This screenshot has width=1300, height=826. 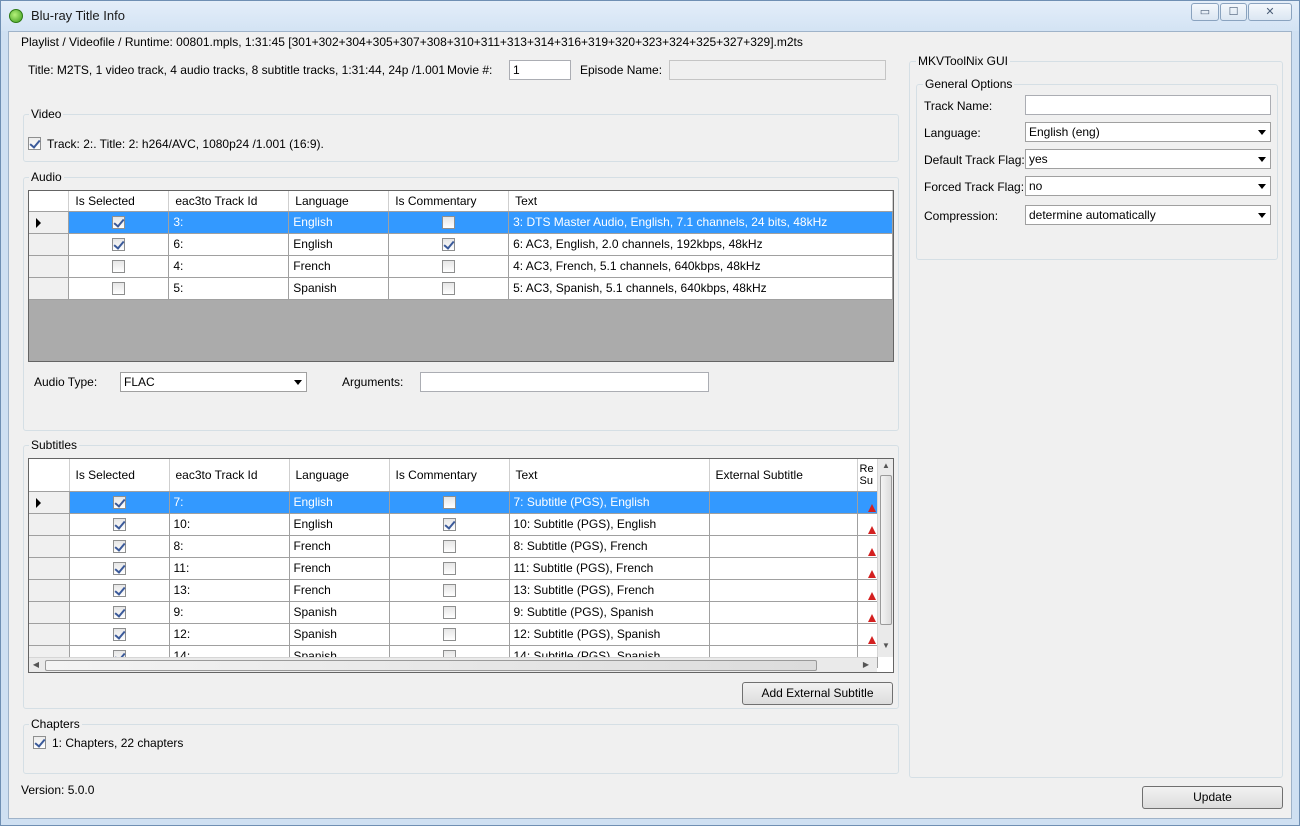 I want to click on track-id-cell: 6:, so click(x=229, y=244).